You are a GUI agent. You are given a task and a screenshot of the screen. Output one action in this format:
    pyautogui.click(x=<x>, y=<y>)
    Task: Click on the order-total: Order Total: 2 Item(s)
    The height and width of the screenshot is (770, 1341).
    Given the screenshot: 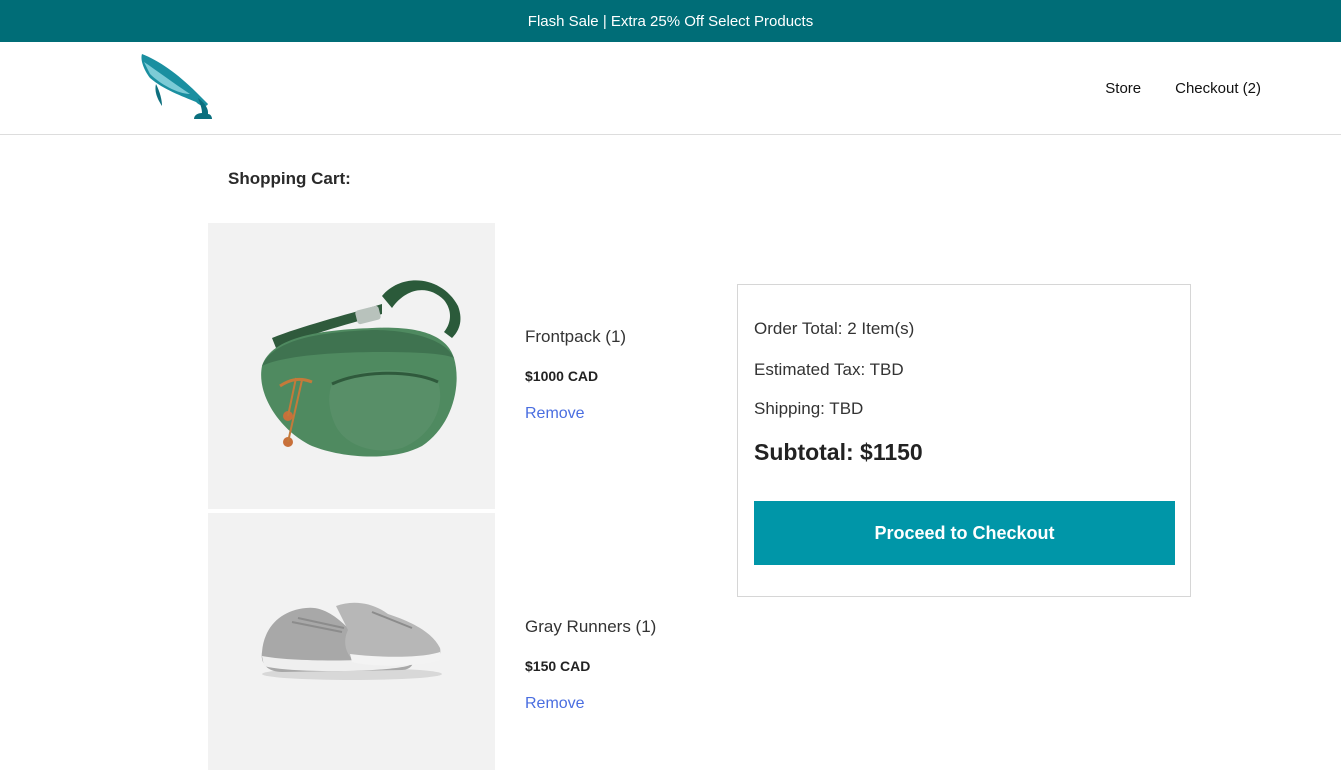 What is the action you would take?
    pyautogui.click(x=834, y=328)
    